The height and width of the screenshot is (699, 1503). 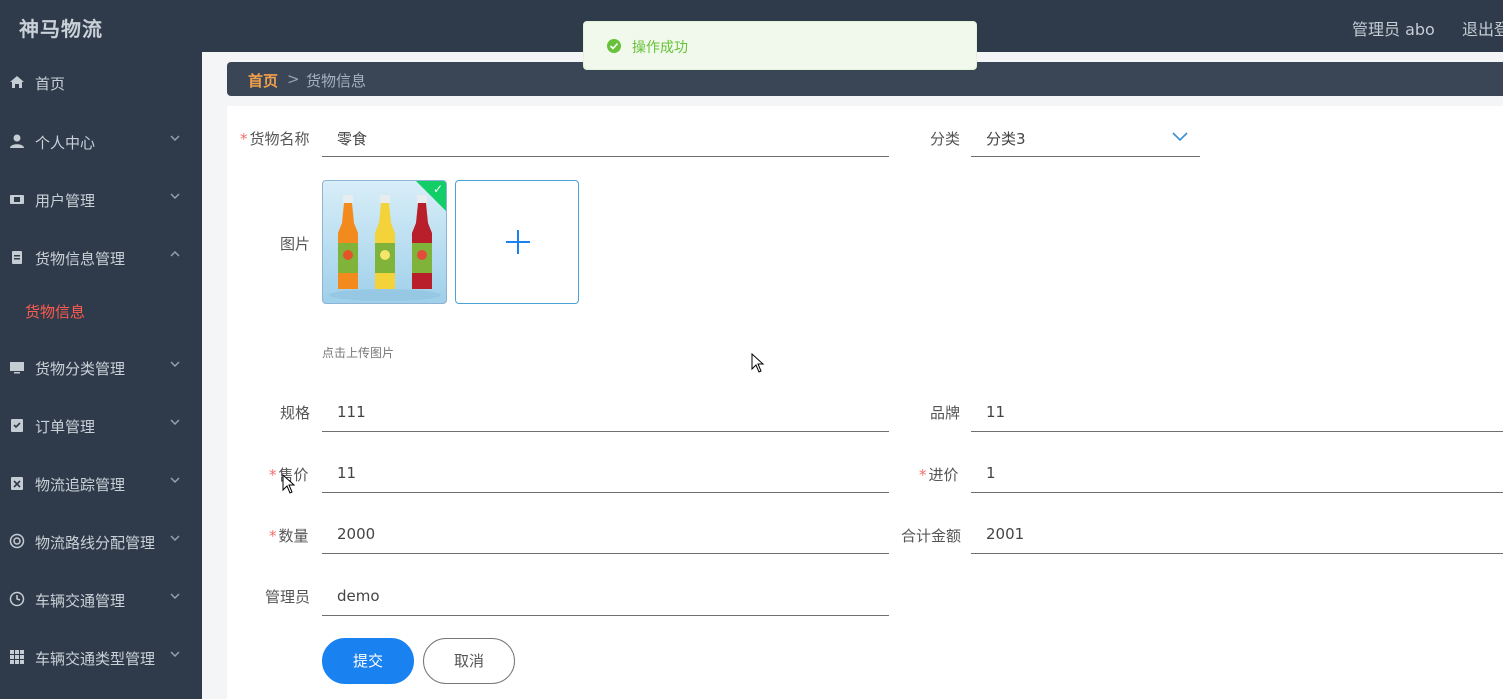 I want to click on category-label: 分类, so click(x=945, y=139).